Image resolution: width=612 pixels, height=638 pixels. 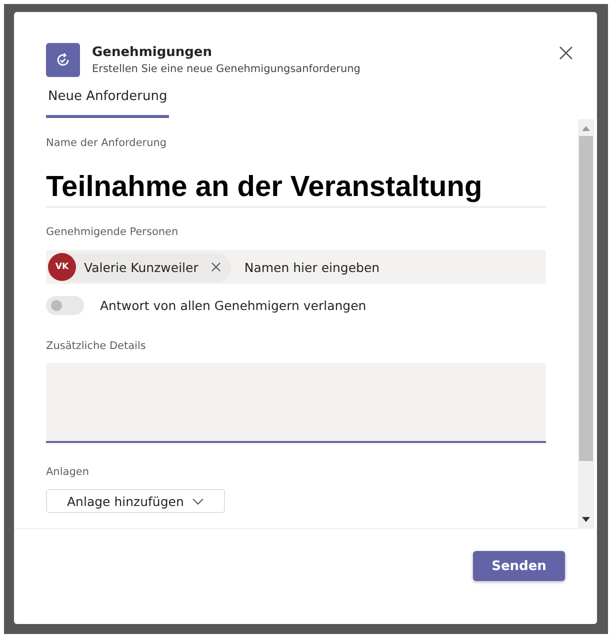 What do you see at coordinates (312, 267) in the screenshot?
I see `name-placeholder: Namen hier eingeben` at bounding box center [312, 267].